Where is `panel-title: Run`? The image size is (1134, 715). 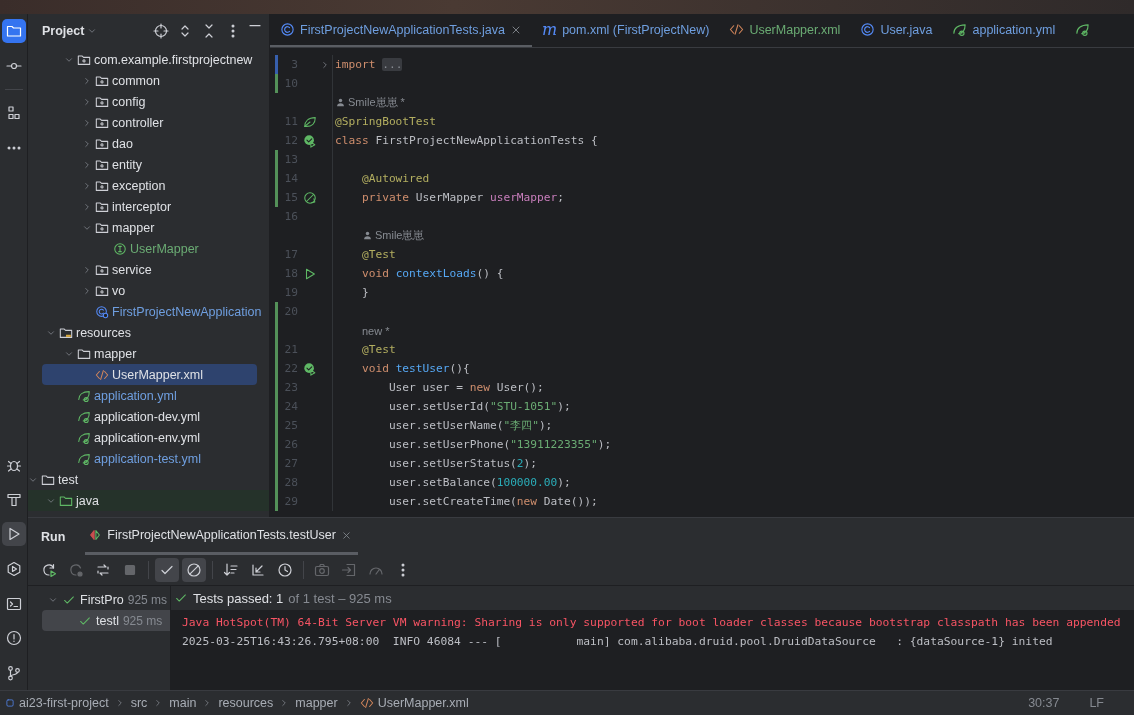 panel-title: Run is located at coordinates (53, 536).